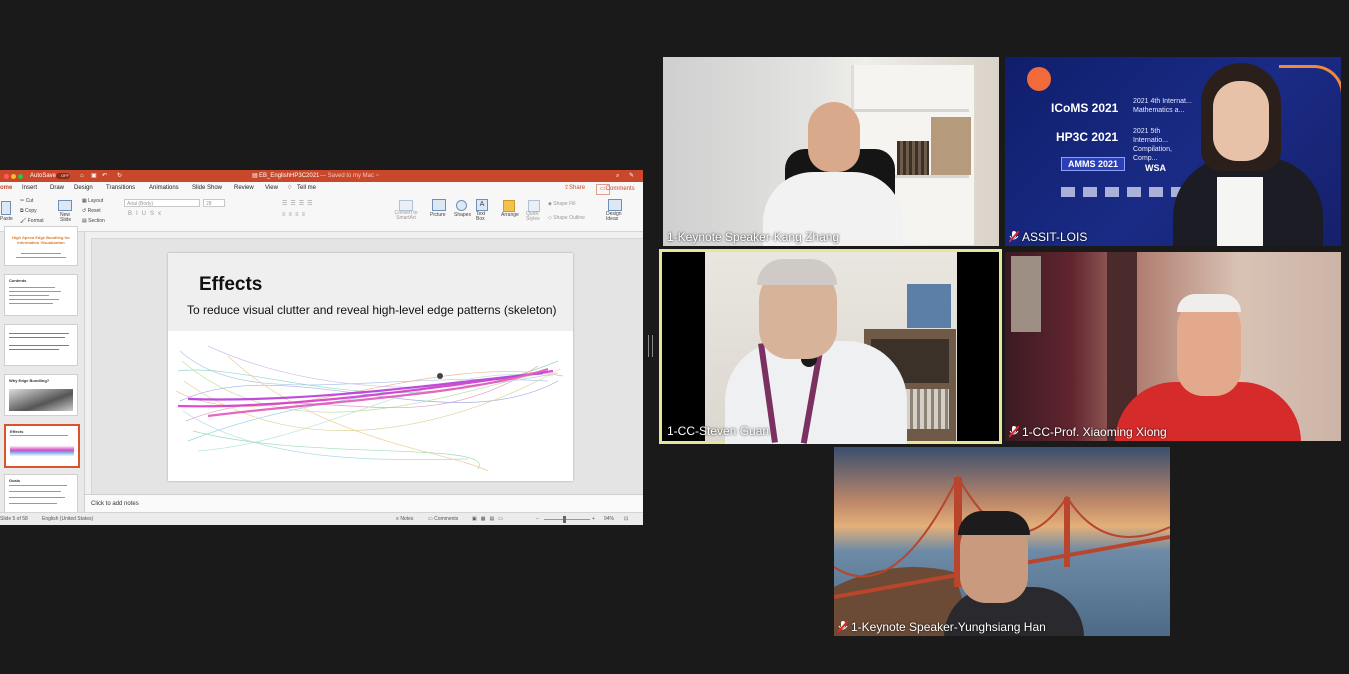 This screenshot has width=1349, height=674. Describe the element at coordinates (561, 204) in the screenshot. I see `shape-fill-button: ◆ Shape Fill` at that location.